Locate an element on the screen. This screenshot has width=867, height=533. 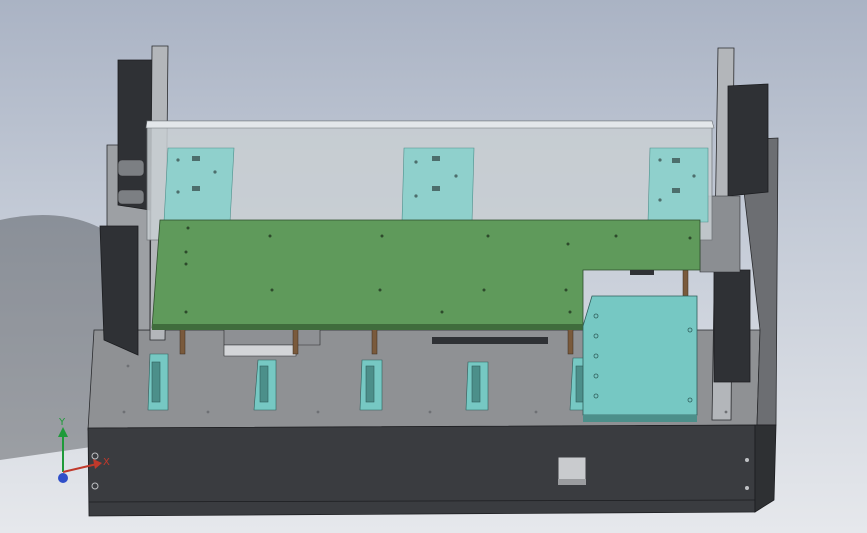
axis-x-label: X is located at coordinates (106, 462).